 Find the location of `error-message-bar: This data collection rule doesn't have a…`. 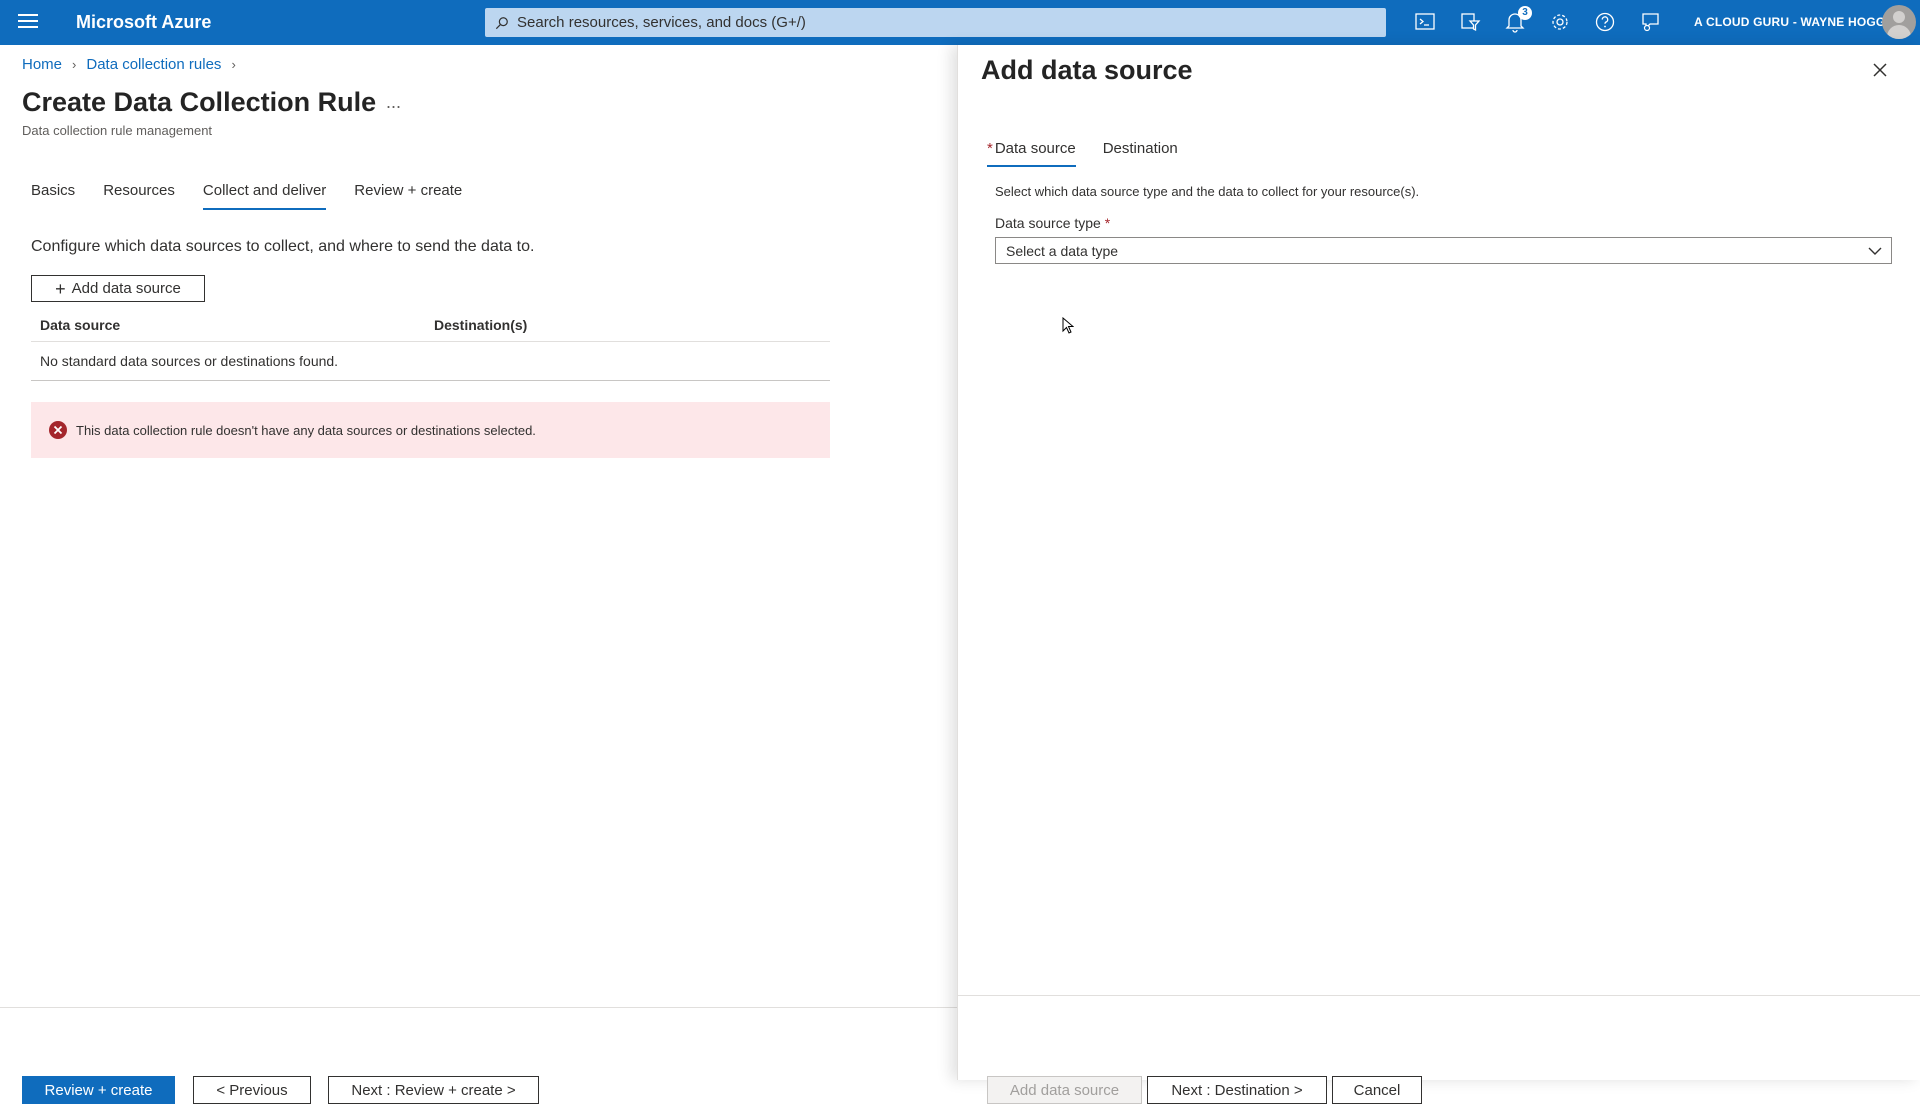

error-message-bar: This data collection rule doesn't have a… is located at coordinates (430, 430).